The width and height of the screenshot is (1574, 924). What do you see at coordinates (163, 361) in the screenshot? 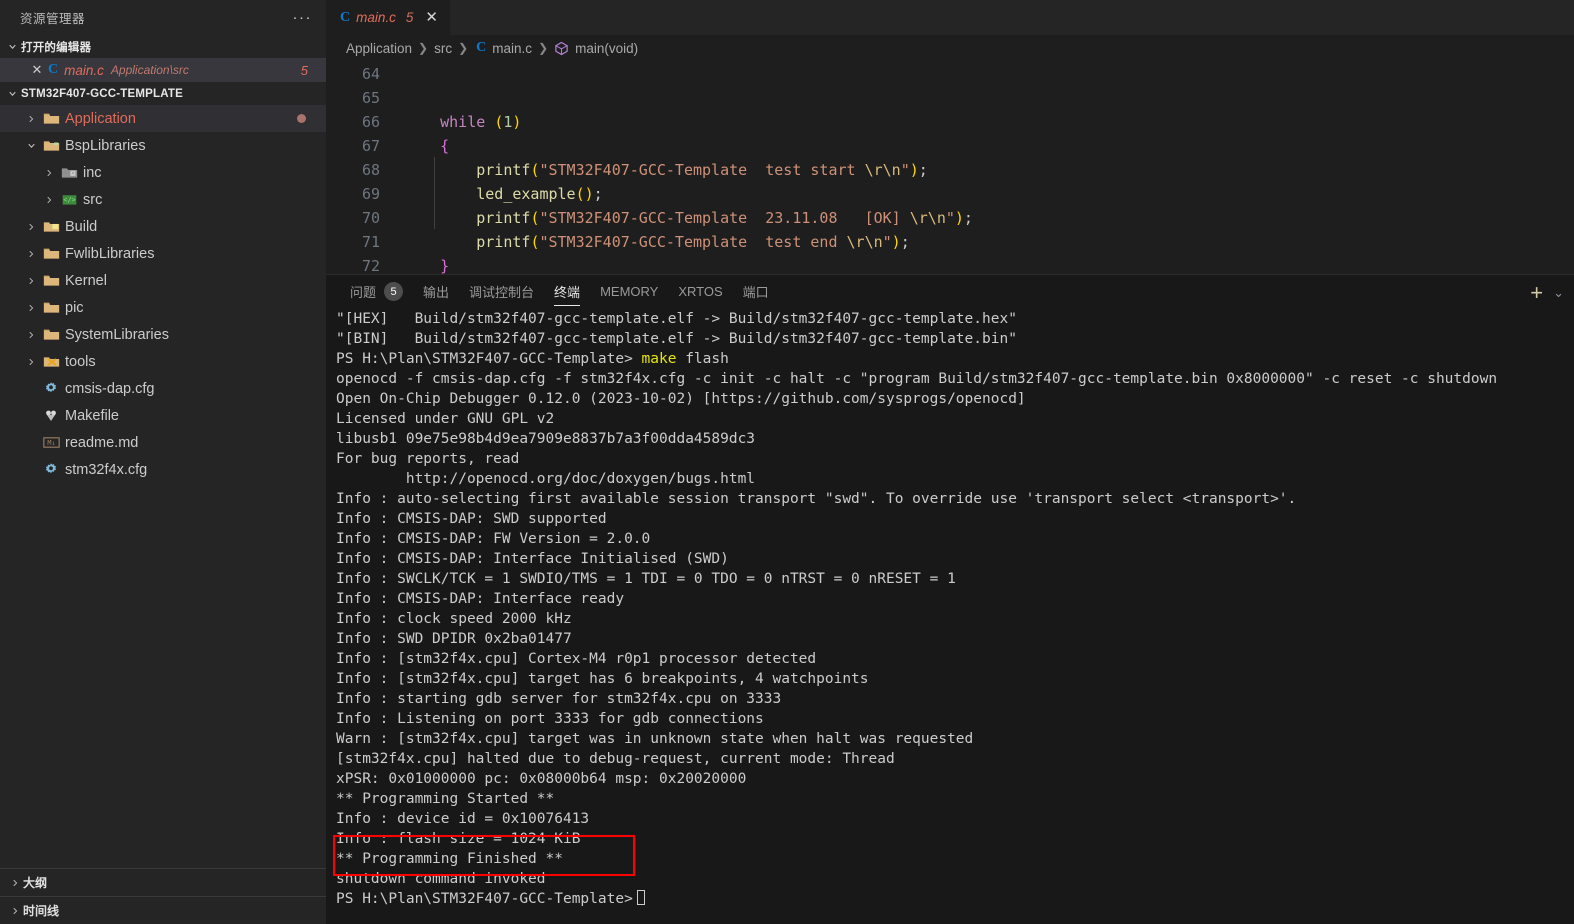
I see `tree-item-tools: tools` at bounding box center [163, 361].